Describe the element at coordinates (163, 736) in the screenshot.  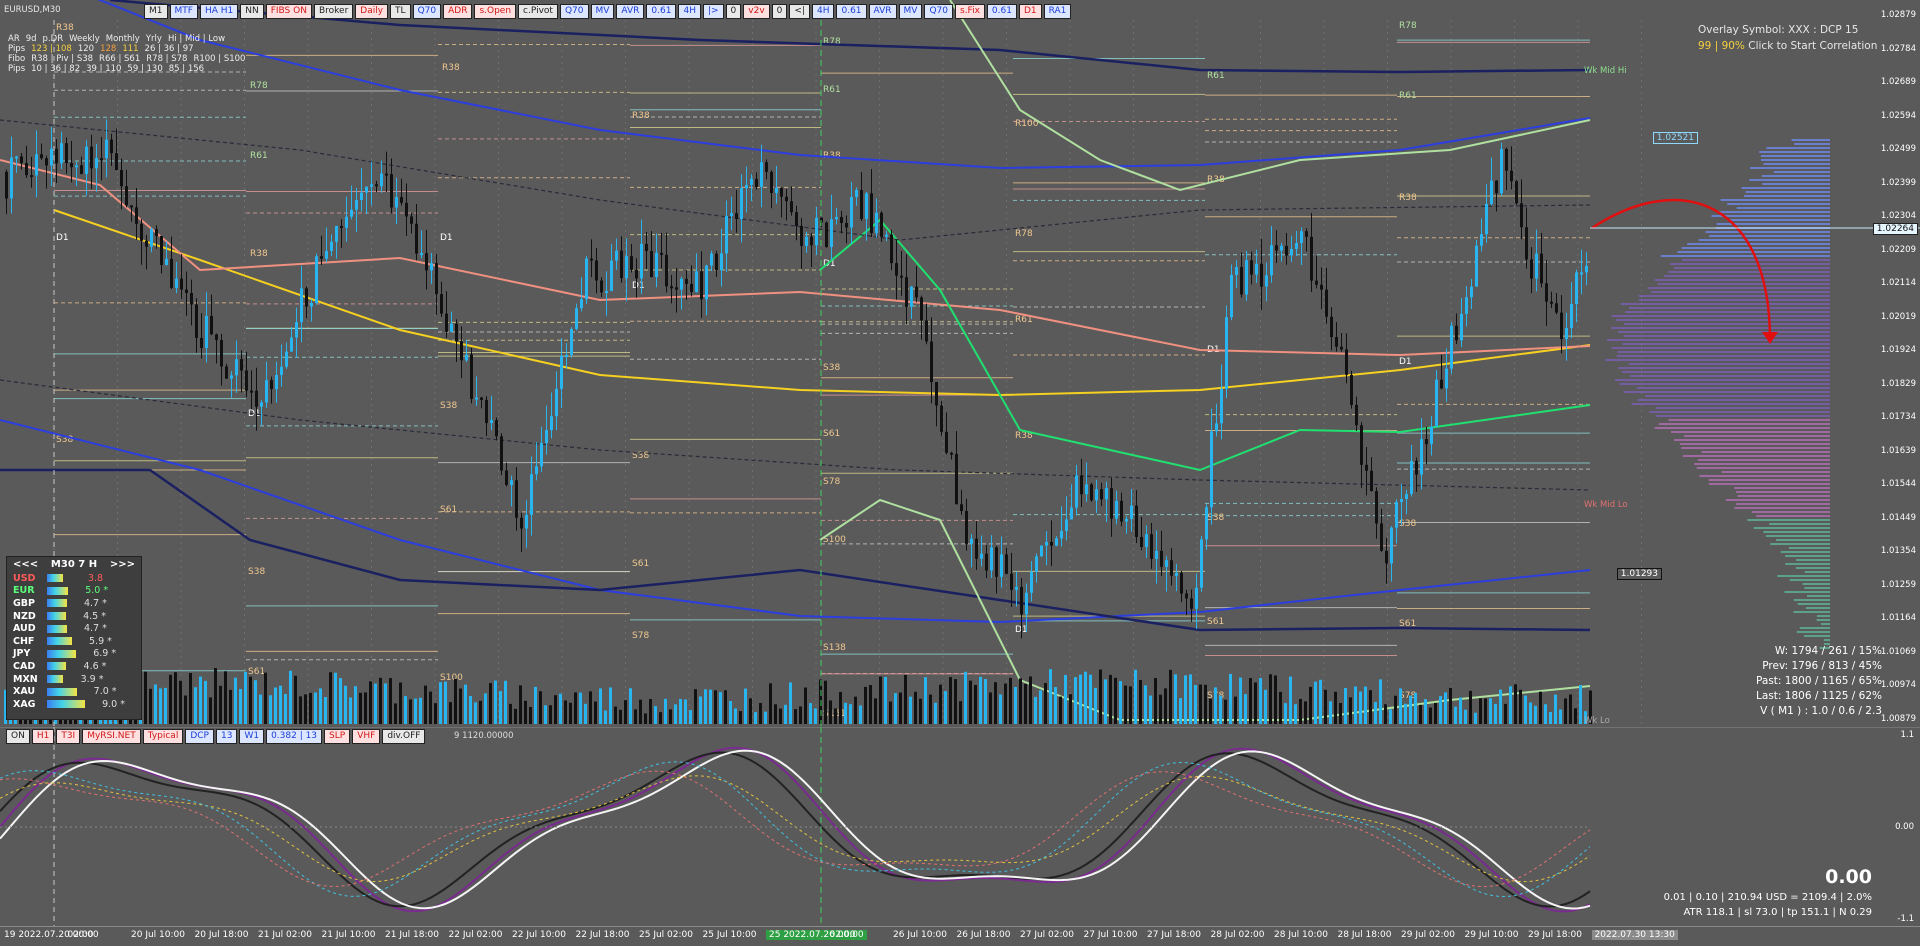
I see `oscillator-toolbar-button: Typical` at that location.